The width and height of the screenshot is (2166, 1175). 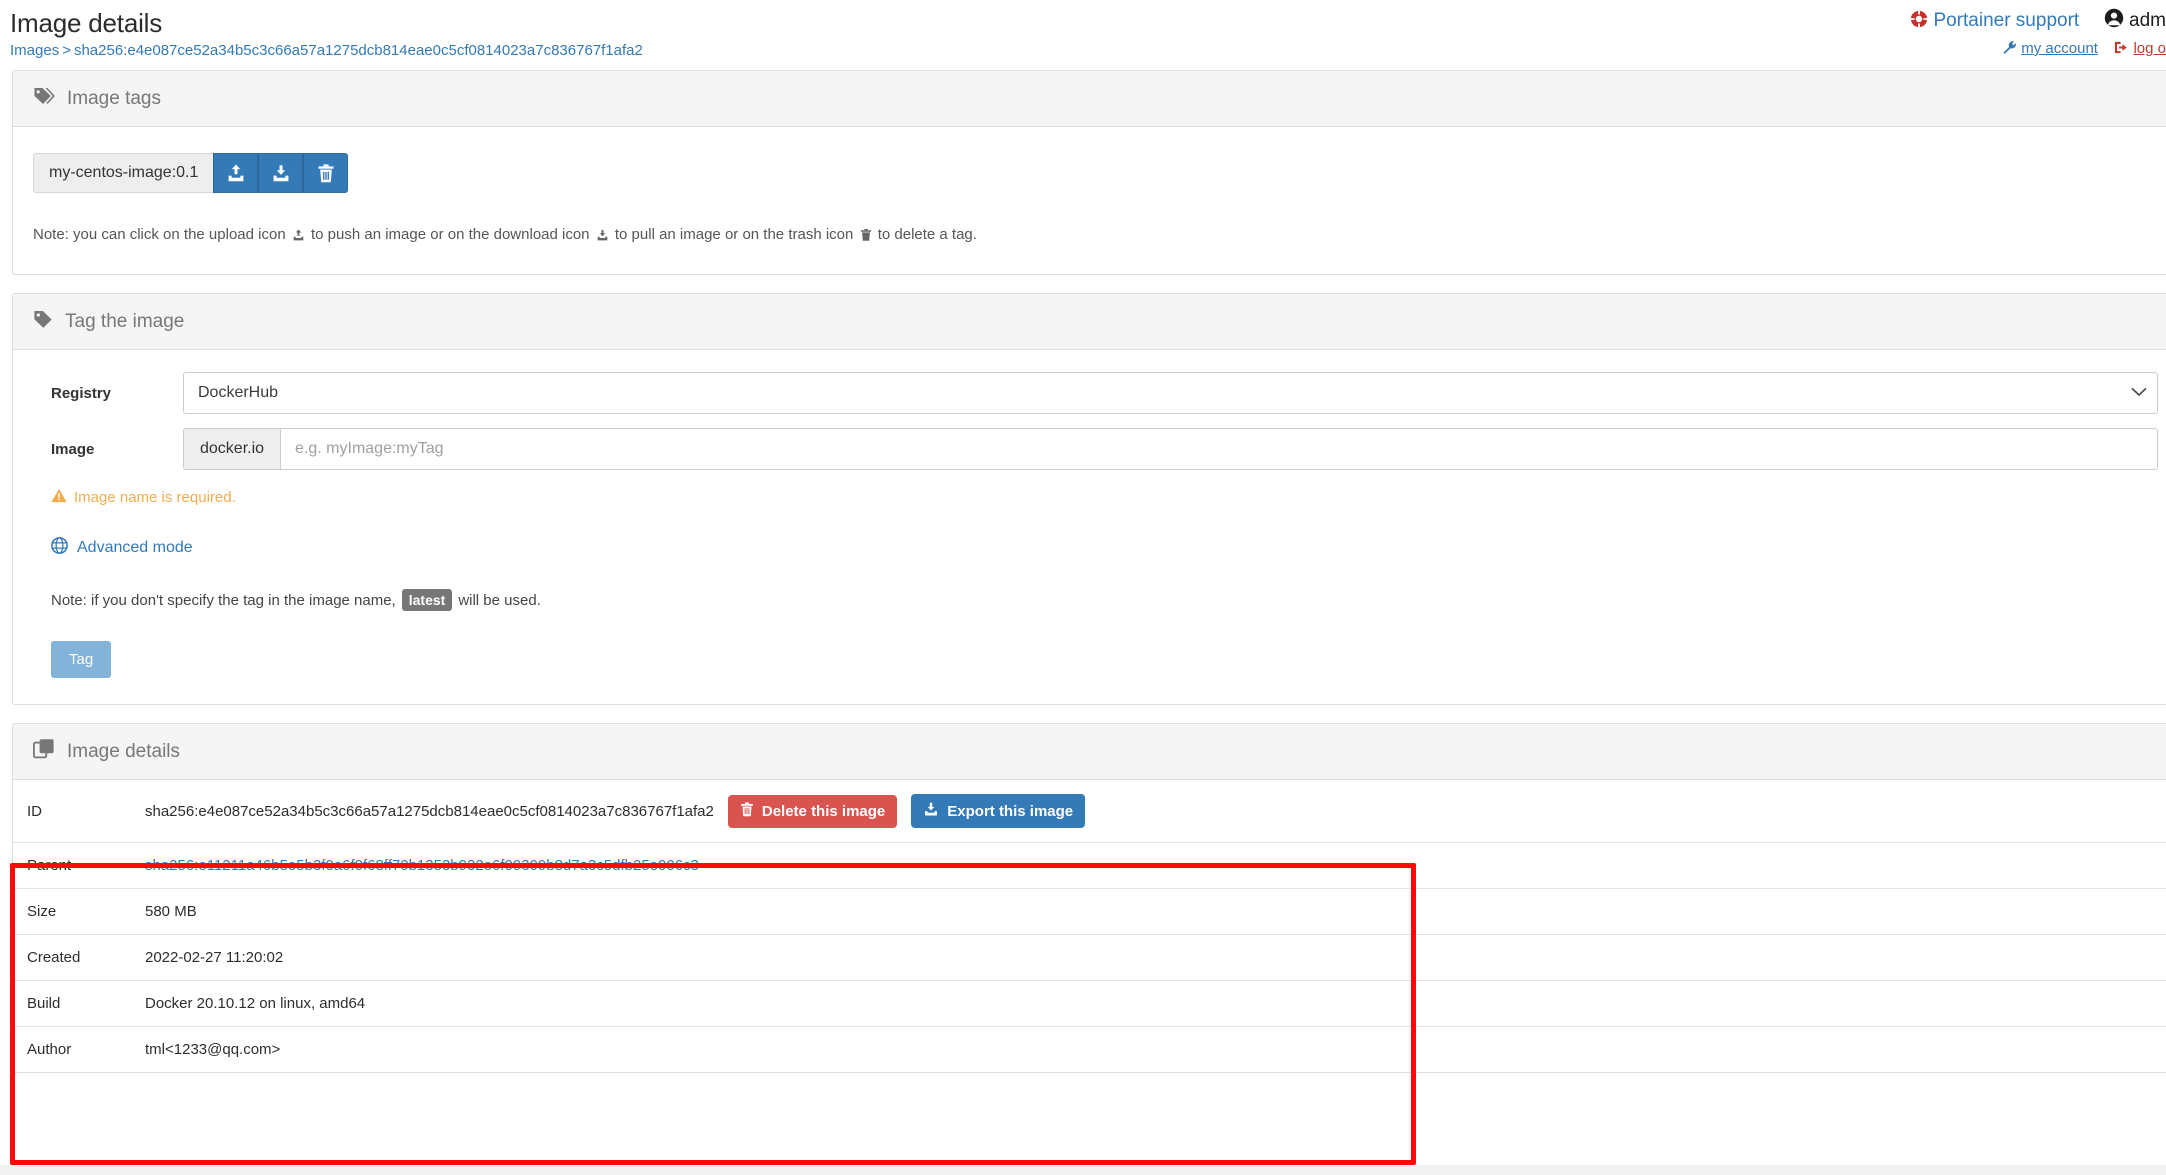 What do you see at coordinates (42, 911) in the screenshot?
I see `row-key-size: Size` at bounding box center [42, 911].